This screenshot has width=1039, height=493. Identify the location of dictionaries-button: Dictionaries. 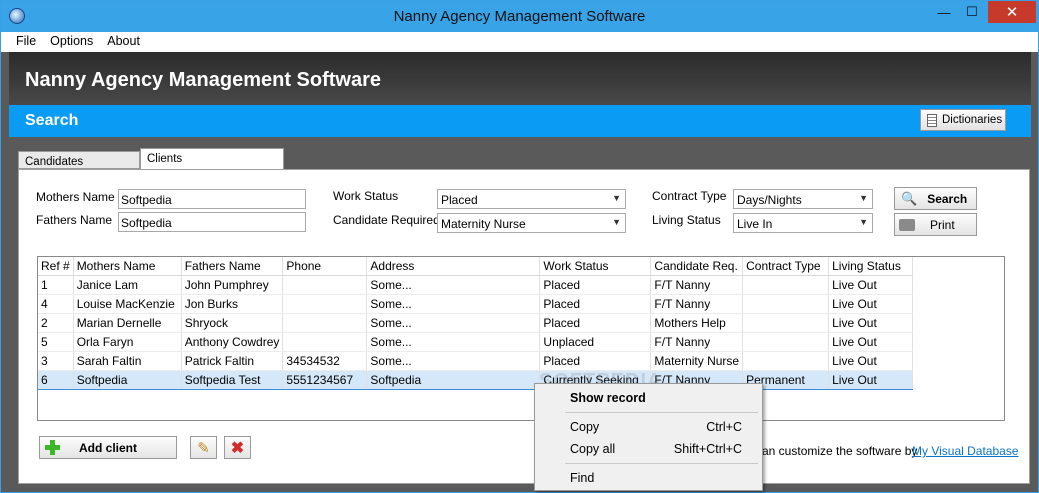
(963, 120).